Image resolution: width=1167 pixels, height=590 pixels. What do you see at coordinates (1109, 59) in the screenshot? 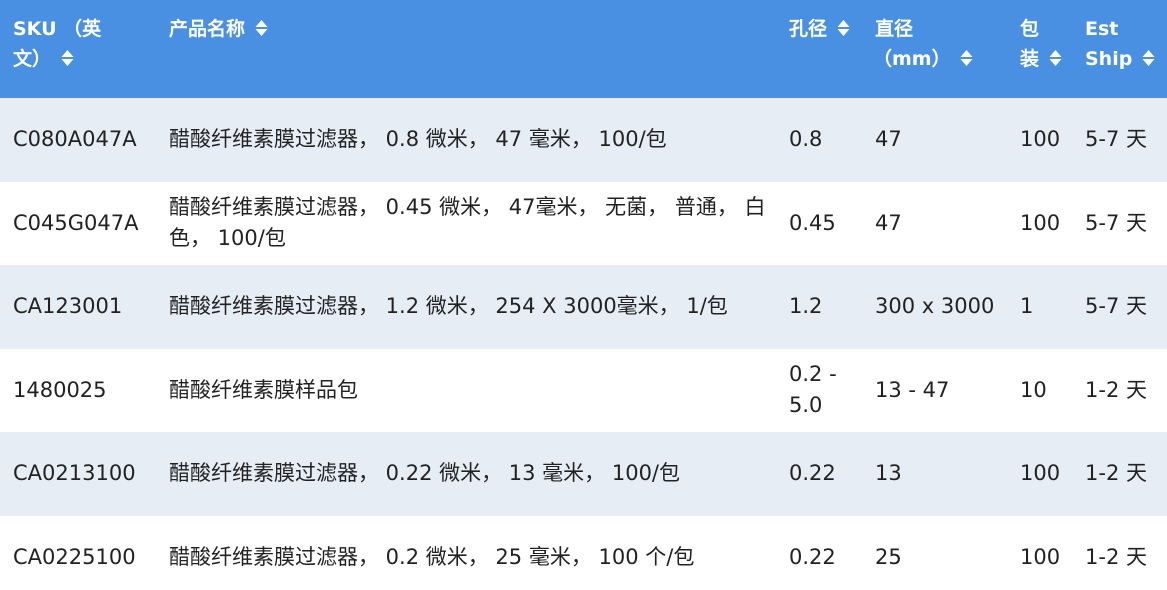
I see `header-est-ship-label-2: Ship` at bounding box center [1109, 59].